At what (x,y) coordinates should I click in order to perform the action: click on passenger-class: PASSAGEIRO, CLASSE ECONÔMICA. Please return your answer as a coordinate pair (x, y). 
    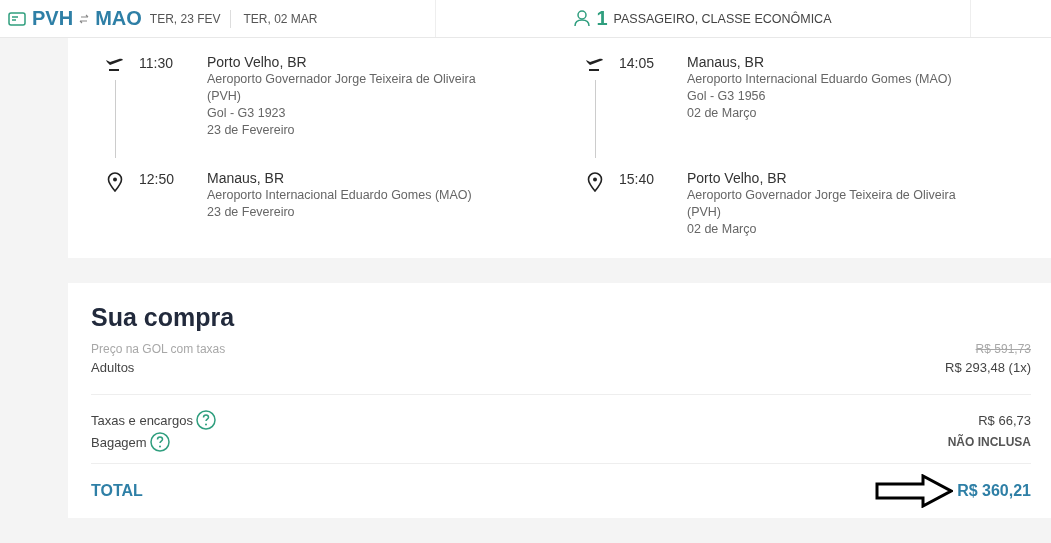
    Looking at the image, I should click on (722, 18).